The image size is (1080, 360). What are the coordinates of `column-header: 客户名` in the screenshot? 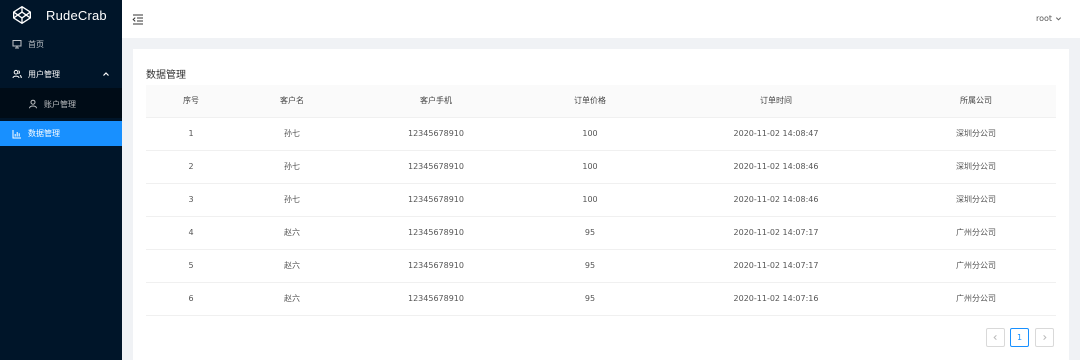 It's located at (292, 101).